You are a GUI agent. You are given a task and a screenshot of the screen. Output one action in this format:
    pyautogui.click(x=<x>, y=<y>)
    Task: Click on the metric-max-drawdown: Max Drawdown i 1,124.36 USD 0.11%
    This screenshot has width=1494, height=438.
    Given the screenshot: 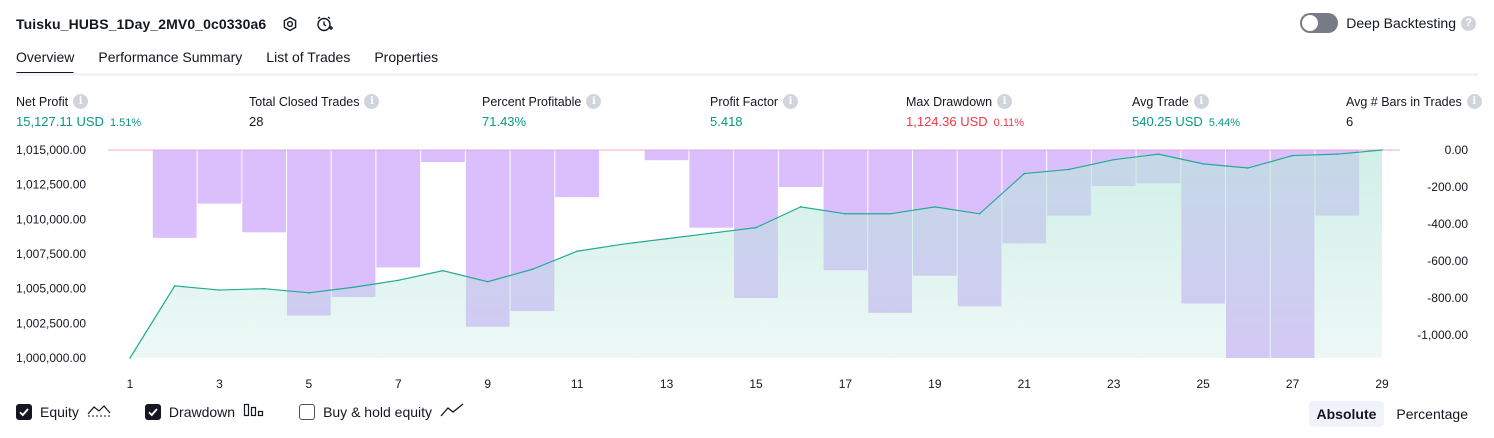 What is the action you would take?
    pyautogui.click(x=965, y=111)
    